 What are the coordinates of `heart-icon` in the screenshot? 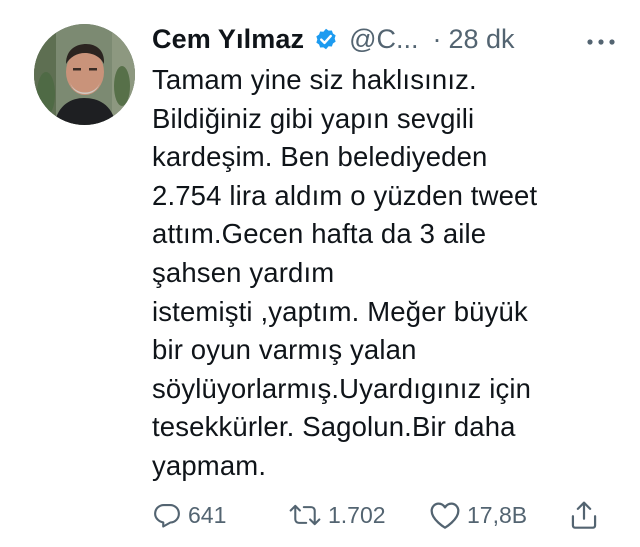 It's located at (445, 515).